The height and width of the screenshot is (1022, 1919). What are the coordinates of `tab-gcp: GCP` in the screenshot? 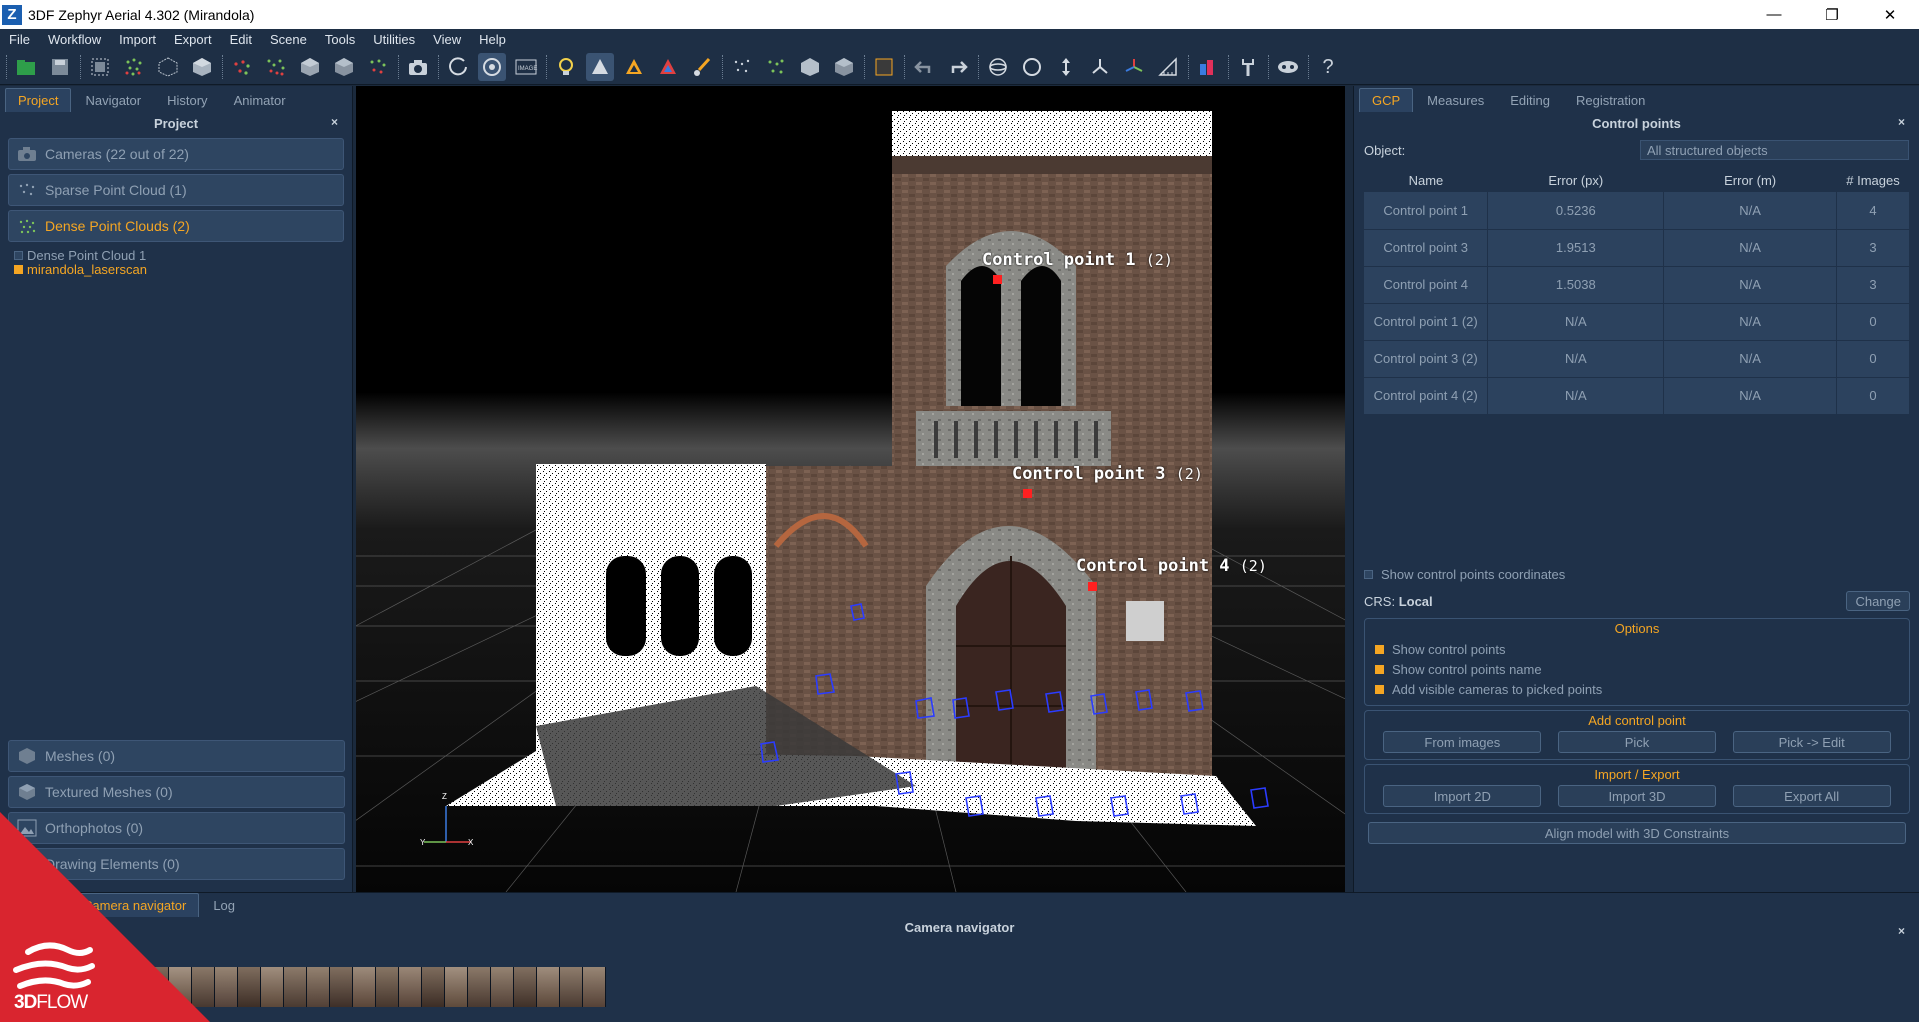 It's located at (1386, 100).